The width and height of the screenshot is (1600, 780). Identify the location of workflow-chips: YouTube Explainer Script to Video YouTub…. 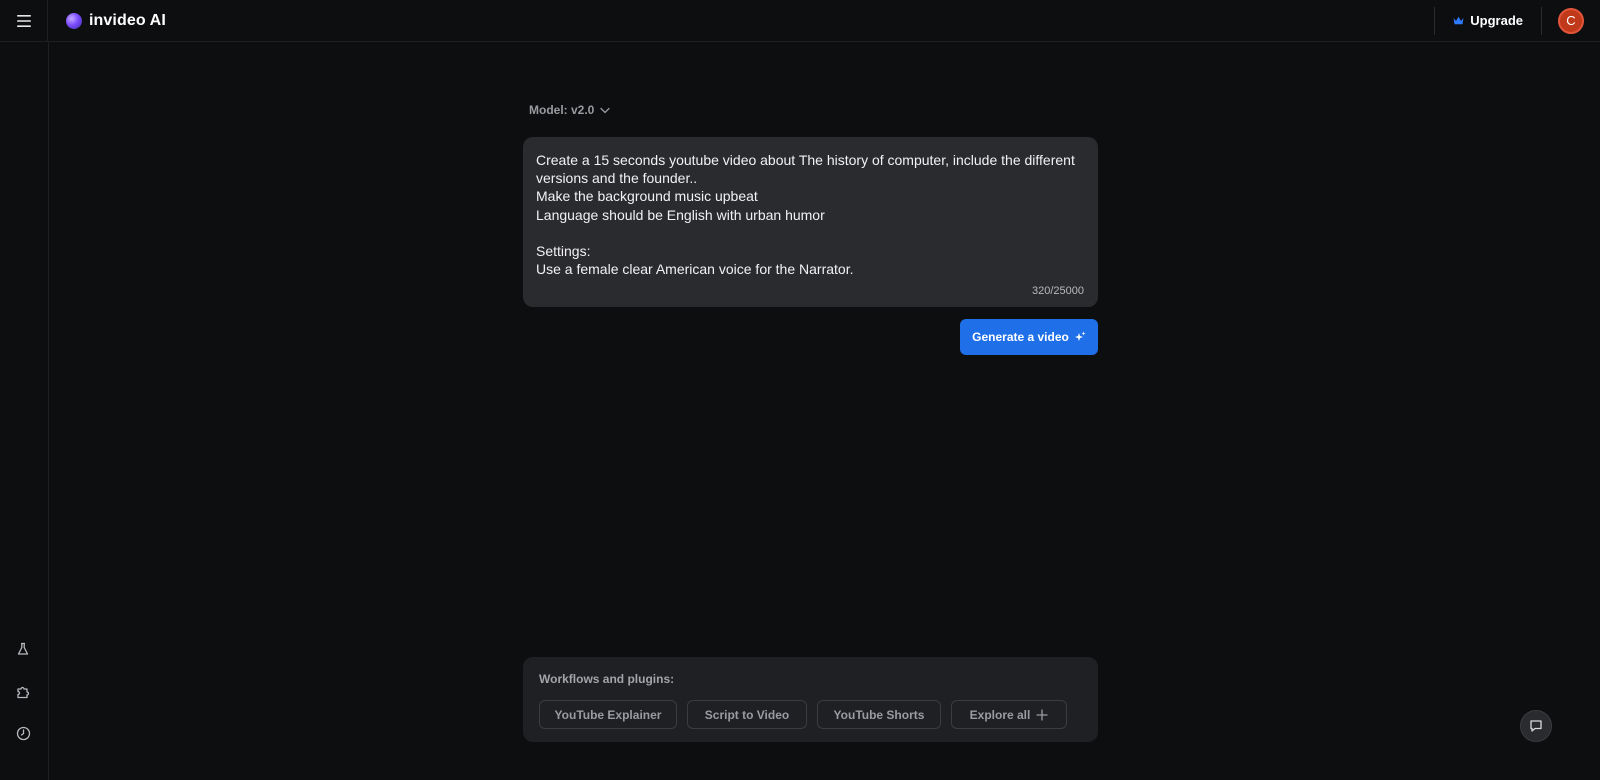
(808, 714).